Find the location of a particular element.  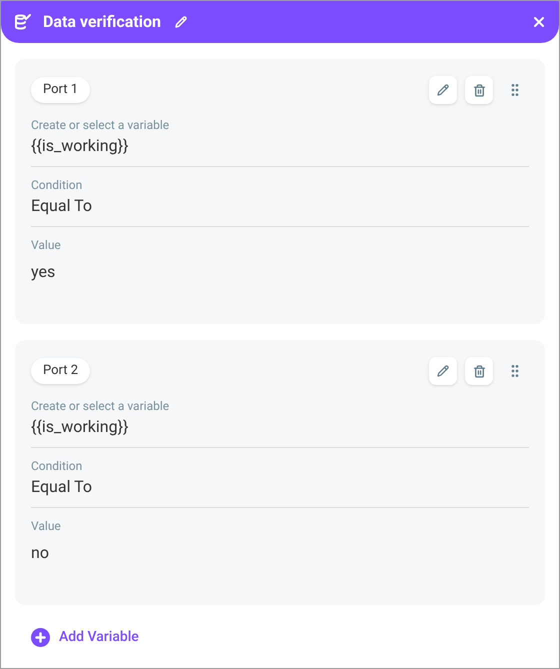

port-label: Port 2 is located at coordinates (60, 371).